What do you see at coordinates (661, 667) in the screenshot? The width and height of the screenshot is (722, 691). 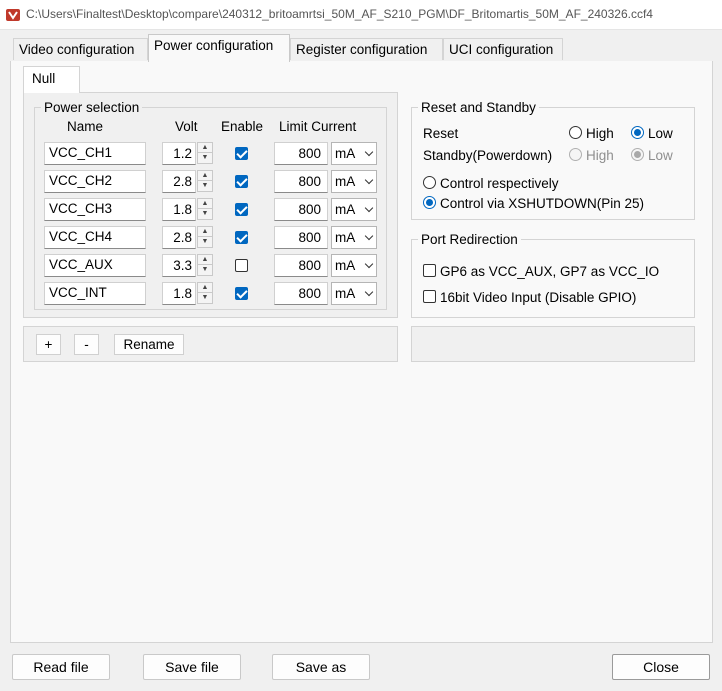 I see `close-button: Close` at bounding box center [661, 667].